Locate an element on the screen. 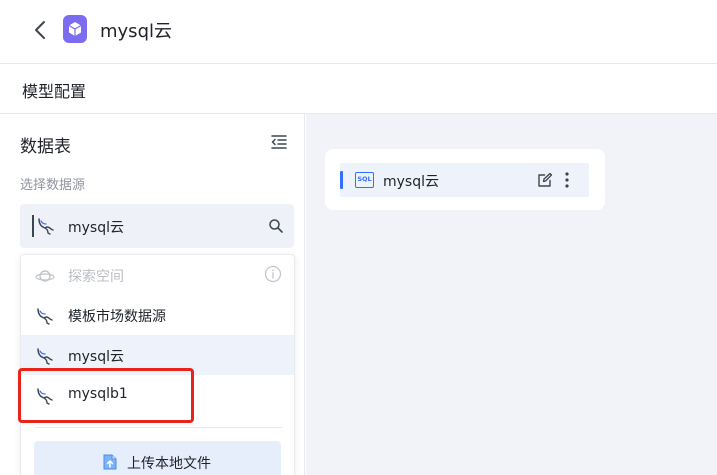 Image resolution: width=717 pixels, height=475 pixels. upload-local-file-button: 上传本地文件 is located at coordinates (157, 458).